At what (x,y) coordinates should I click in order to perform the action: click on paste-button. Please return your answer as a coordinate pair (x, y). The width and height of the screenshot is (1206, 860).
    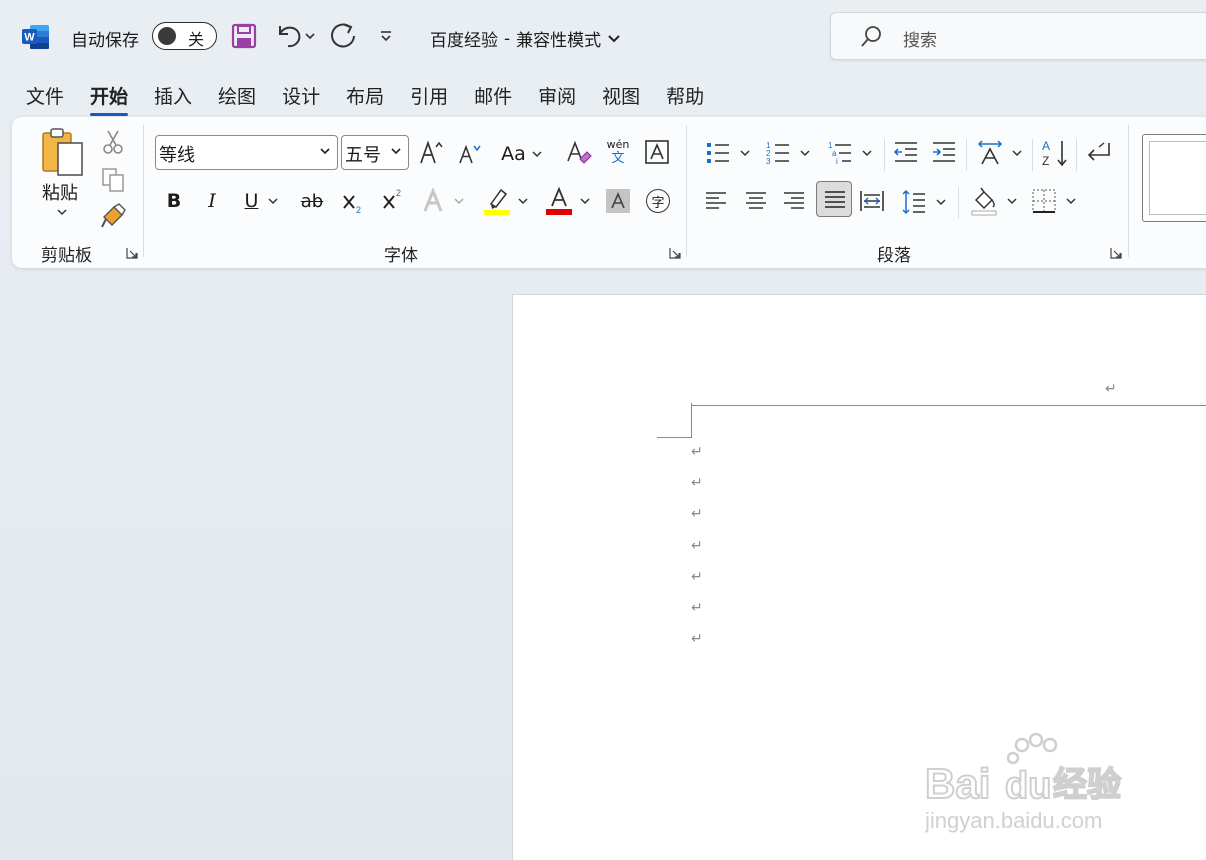
    Looking at the image, I should click on (63, 152).